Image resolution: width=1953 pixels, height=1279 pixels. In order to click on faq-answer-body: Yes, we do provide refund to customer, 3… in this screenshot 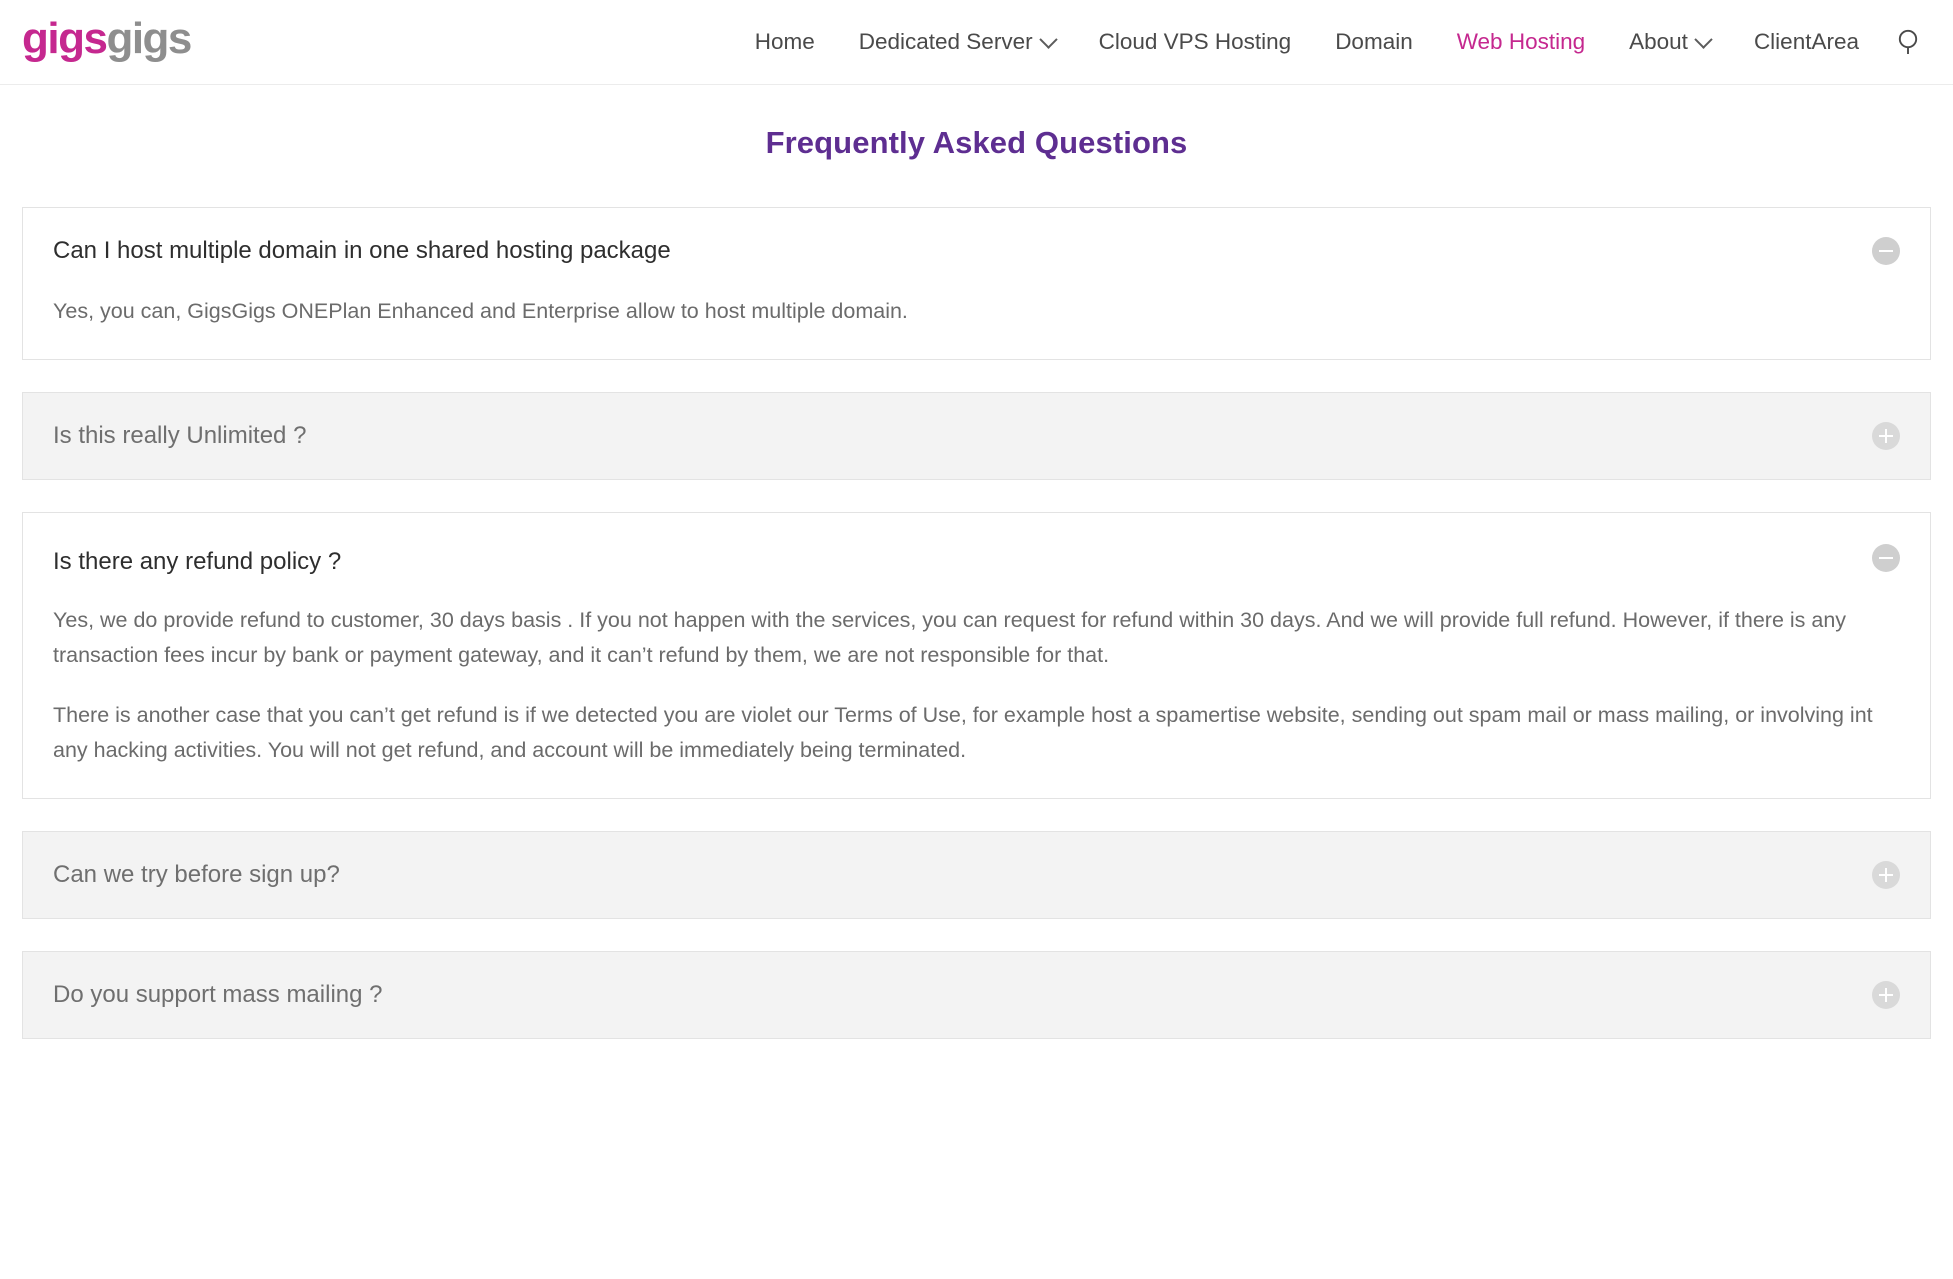, I will do `click(976, 700)`.